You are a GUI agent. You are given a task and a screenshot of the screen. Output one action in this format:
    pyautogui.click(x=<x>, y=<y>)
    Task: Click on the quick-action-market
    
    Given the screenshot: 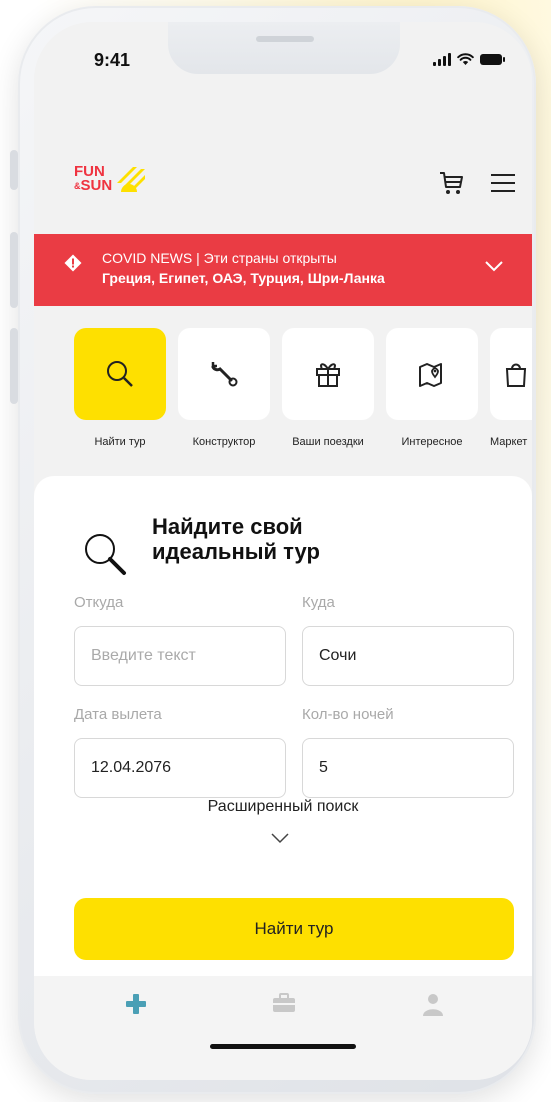 What is the action you would take?
    pyautogui.click(x=511, y=374)
    